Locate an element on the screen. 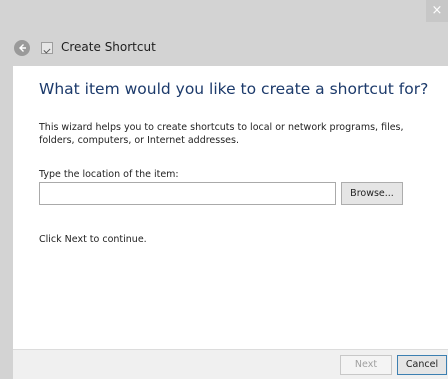 The width and height of the screenshot is (448, 379). back-button is located at coordinates (22, 48).